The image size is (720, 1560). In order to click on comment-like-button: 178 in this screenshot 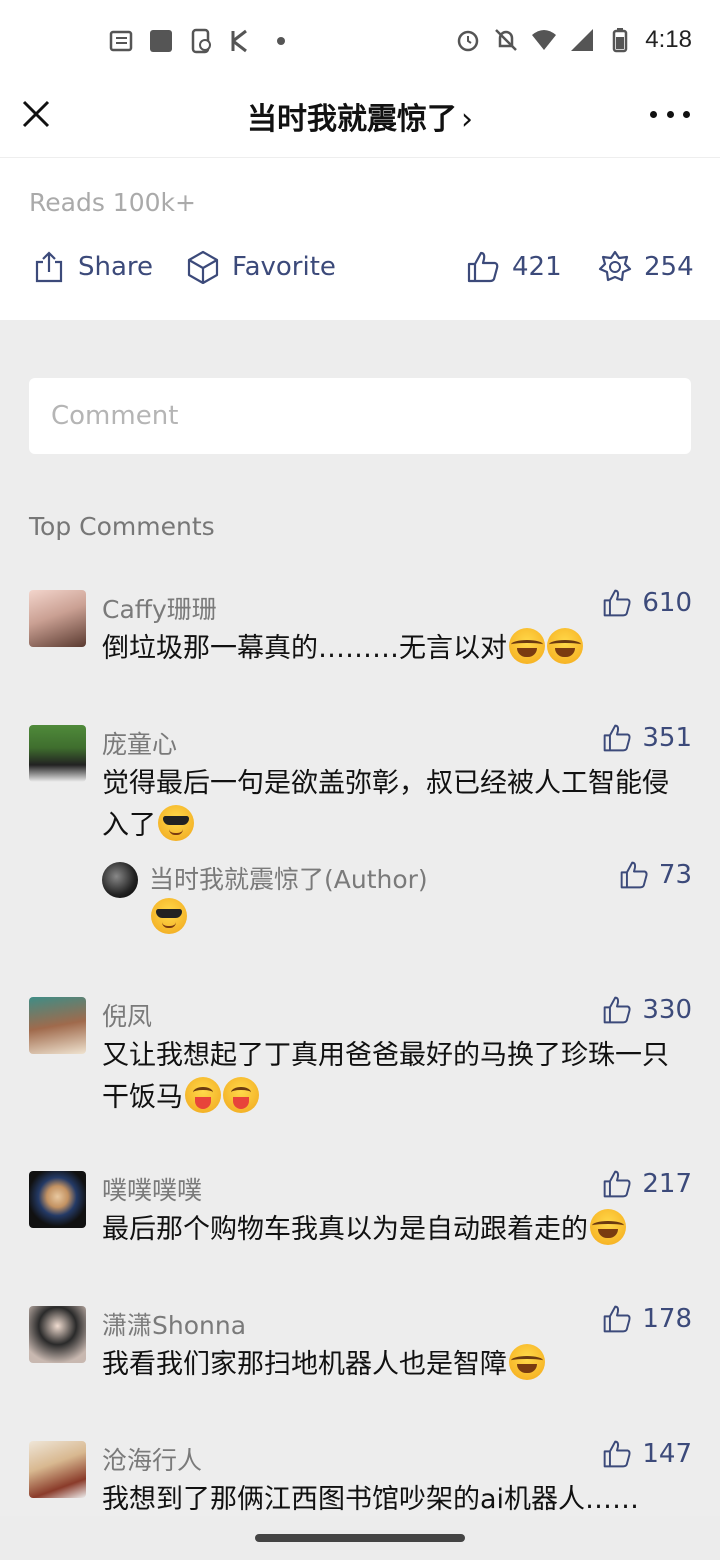, I will do `click(647, 1319)`.